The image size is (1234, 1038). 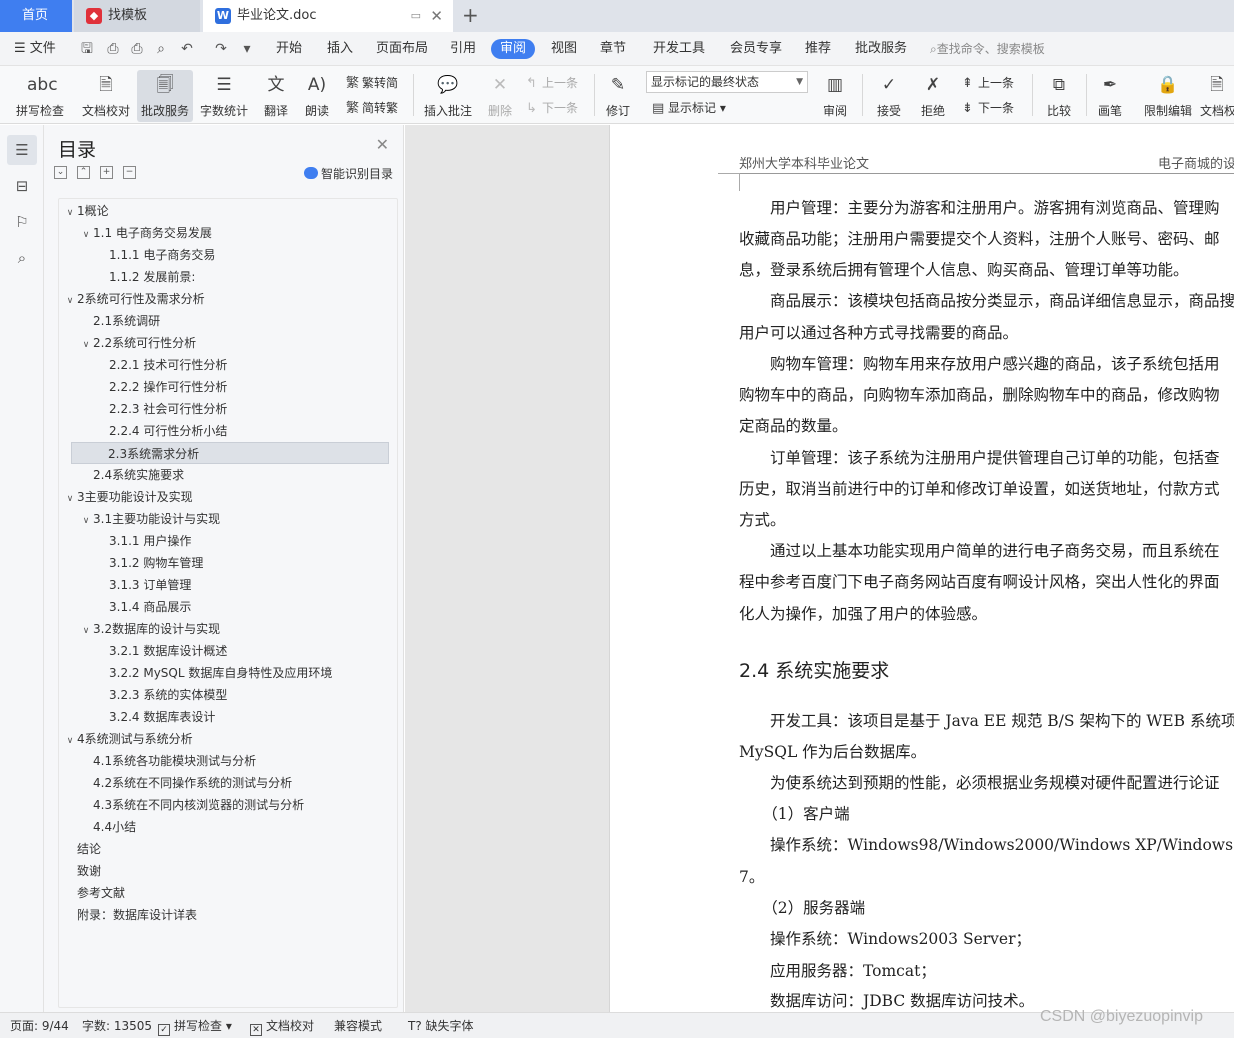 I want to click on toc-item: 附录：数据库设计详表, so click(x=218, y=915).